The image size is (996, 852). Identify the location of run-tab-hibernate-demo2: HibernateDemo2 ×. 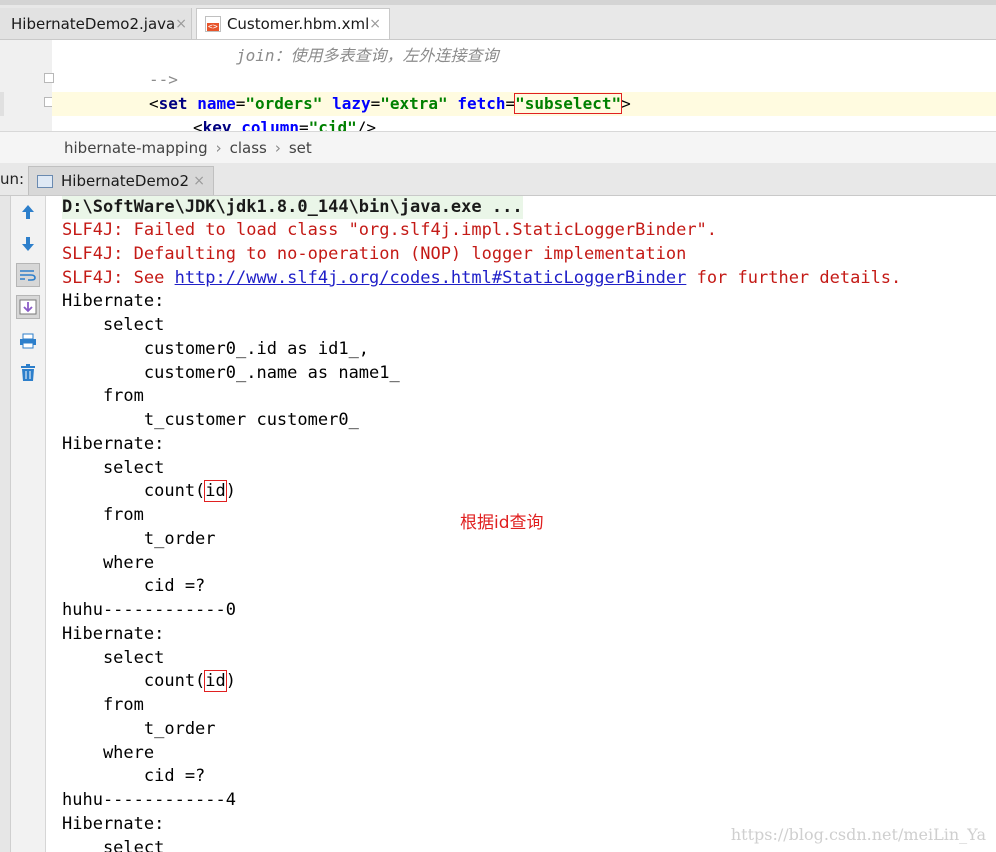
(121, 180).